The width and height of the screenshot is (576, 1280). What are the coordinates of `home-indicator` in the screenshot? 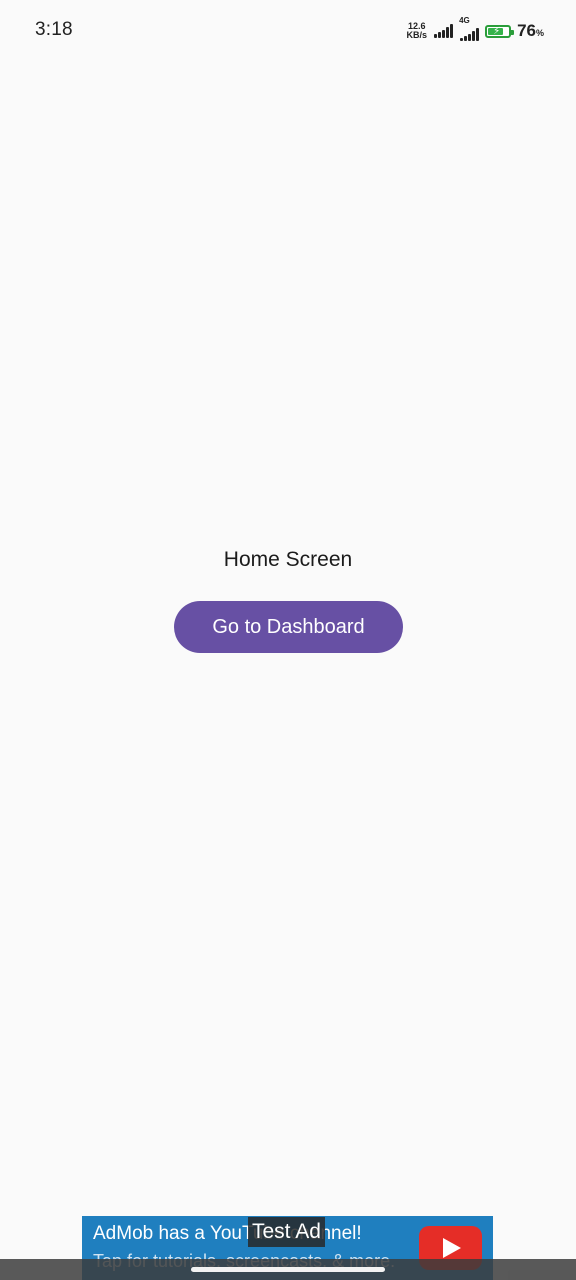 It's located at (288, 1269).